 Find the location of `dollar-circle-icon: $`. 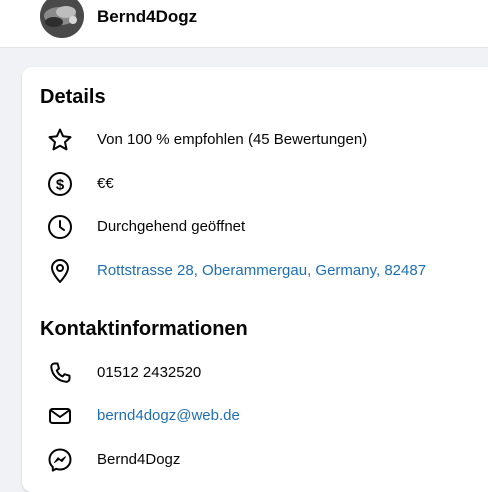

dollar-circle-icon: $ is located at coordinates (60, 184).